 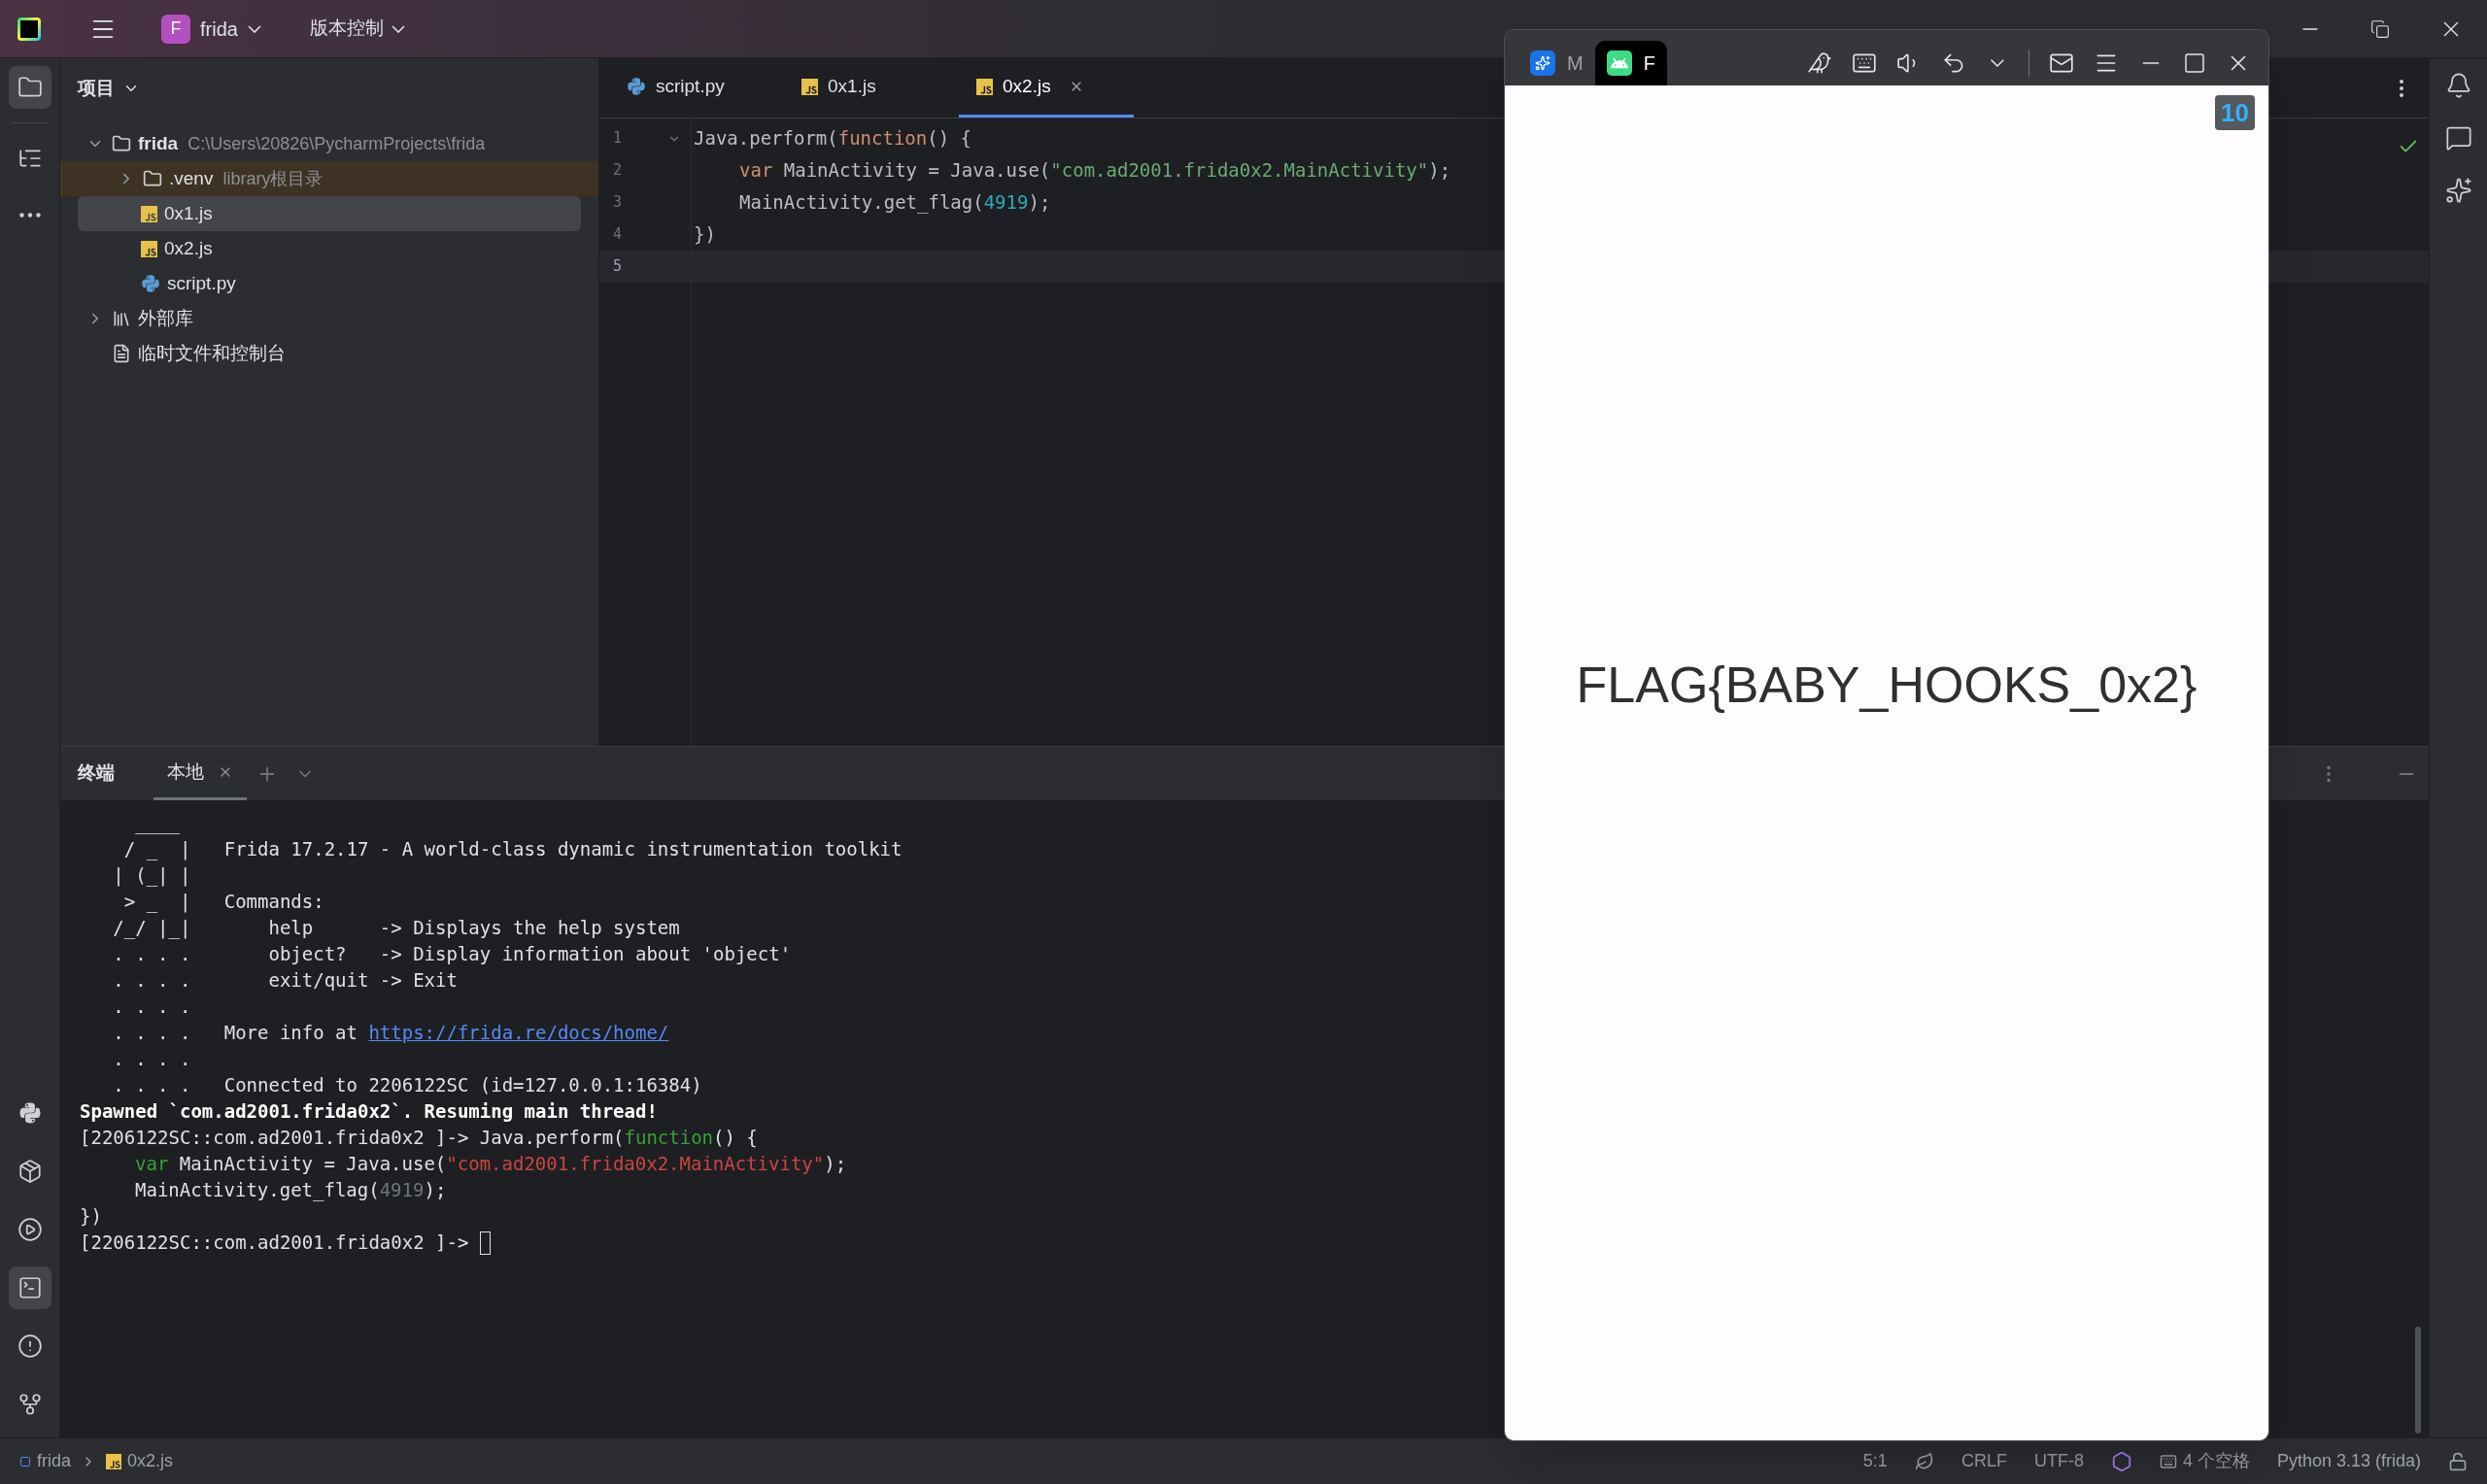 I want to click on tree-item: frida C:\Users\20826\PycharmProjects\frida, so click(x=329, y=143).